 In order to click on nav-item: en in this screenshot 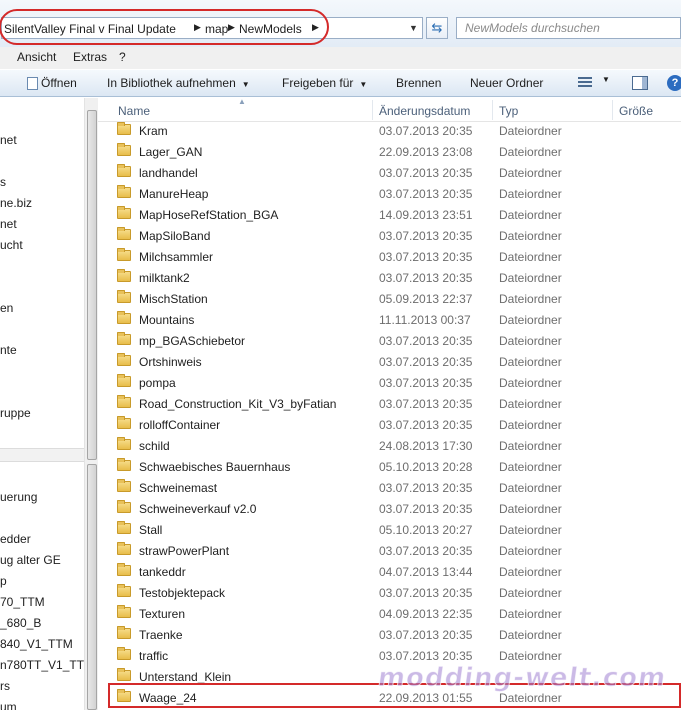, I will do `click(6, 308)`.